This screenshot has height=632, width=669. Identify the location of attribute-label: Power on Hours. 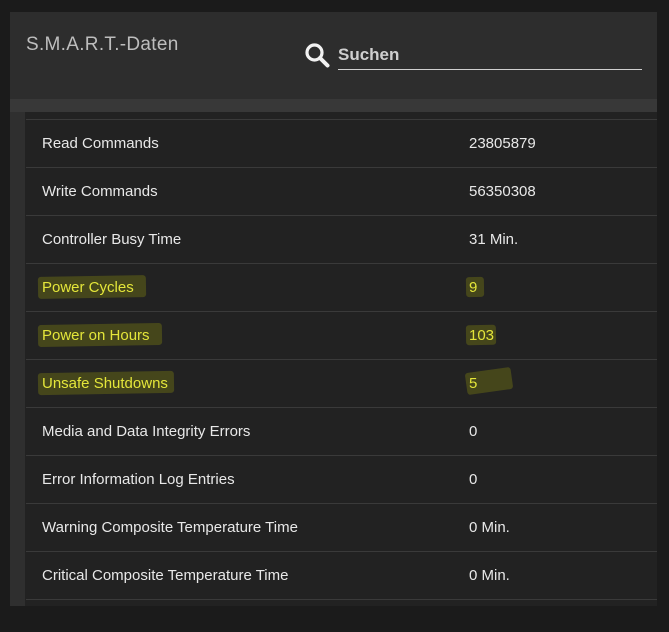
(96, 335).